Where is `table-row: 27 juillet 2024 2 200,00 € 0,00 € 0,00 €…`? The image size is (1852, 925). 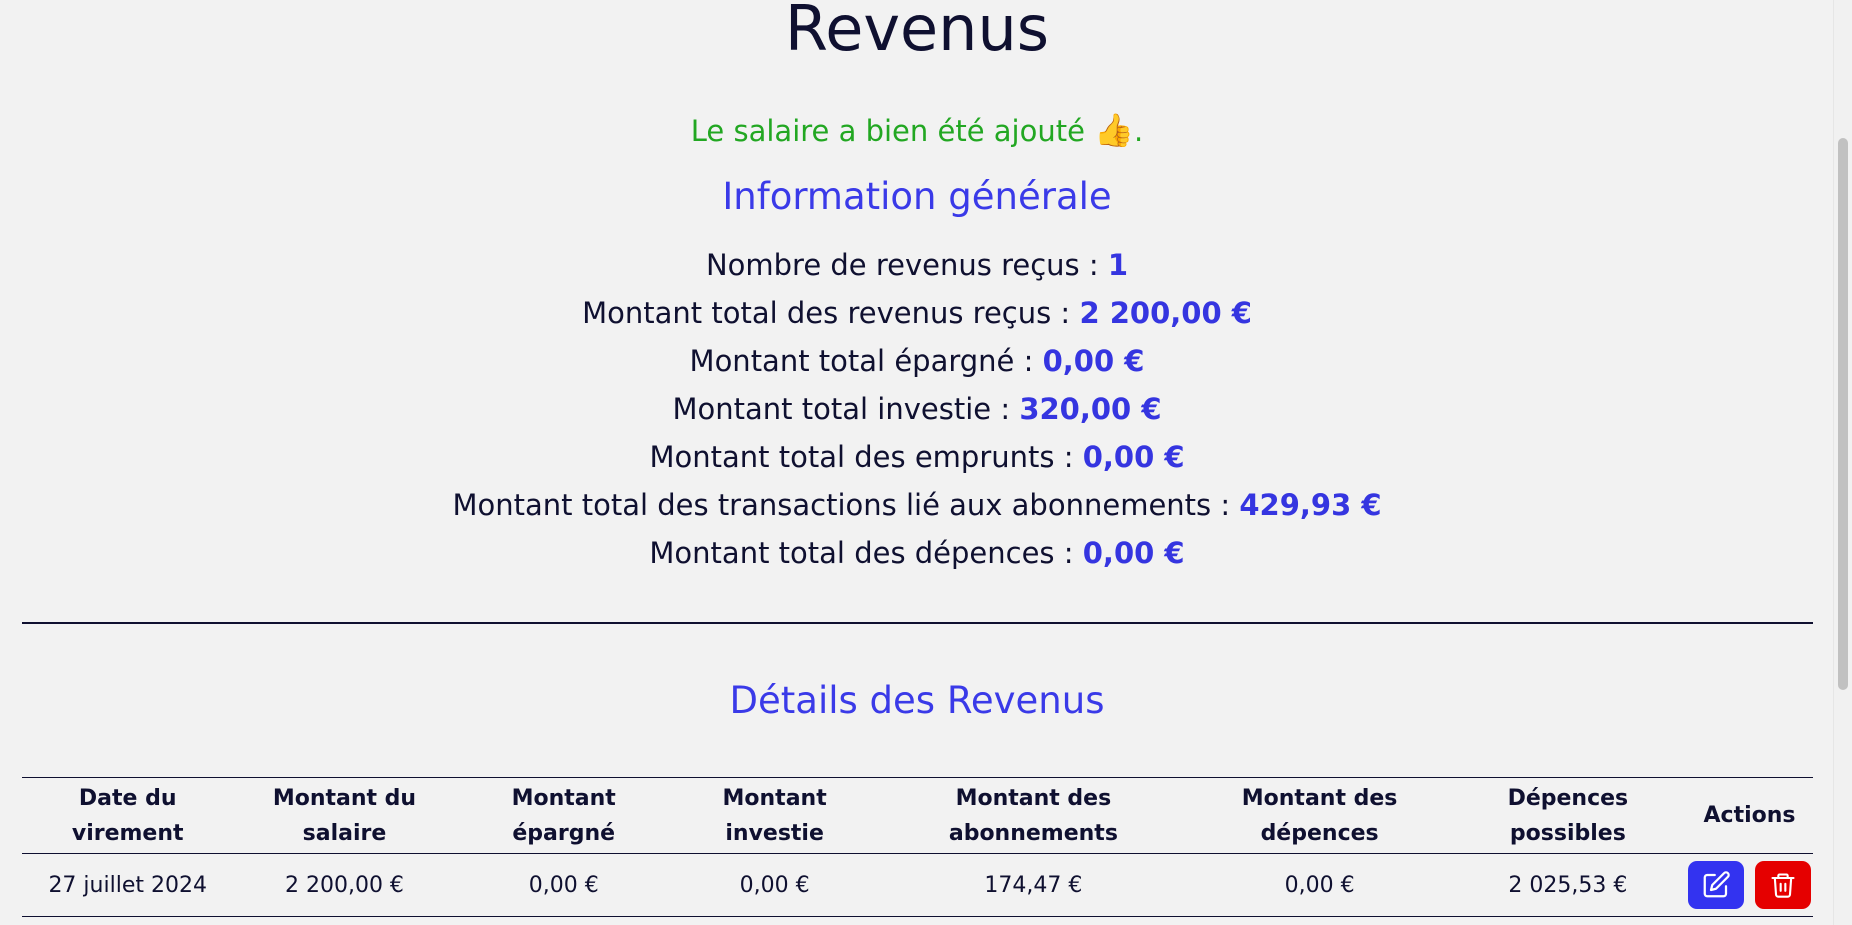 table-row: 27 juillet 2024 2 200,00 € 0,00 € 0,00 €… is located at coordinates (917, 885).